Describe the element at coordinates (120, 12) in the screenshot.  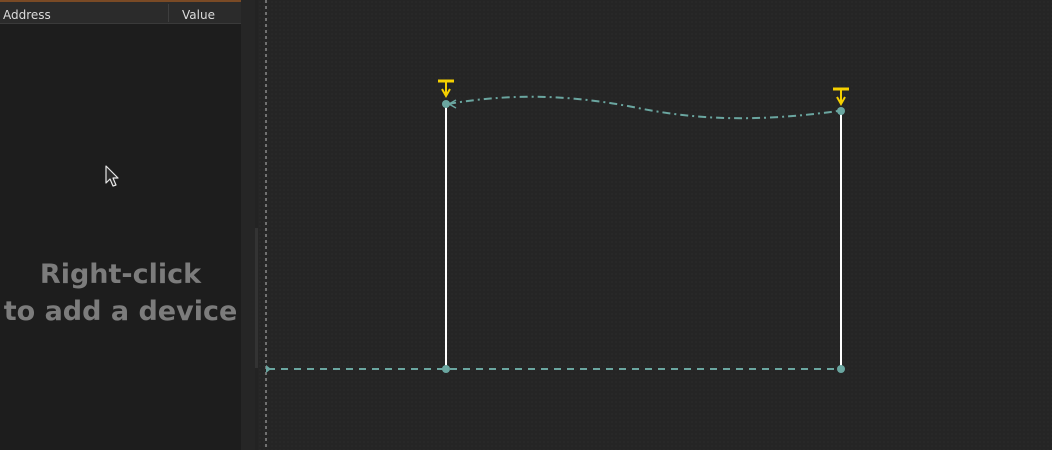
I see `device-list-header: Address Value` at that location.